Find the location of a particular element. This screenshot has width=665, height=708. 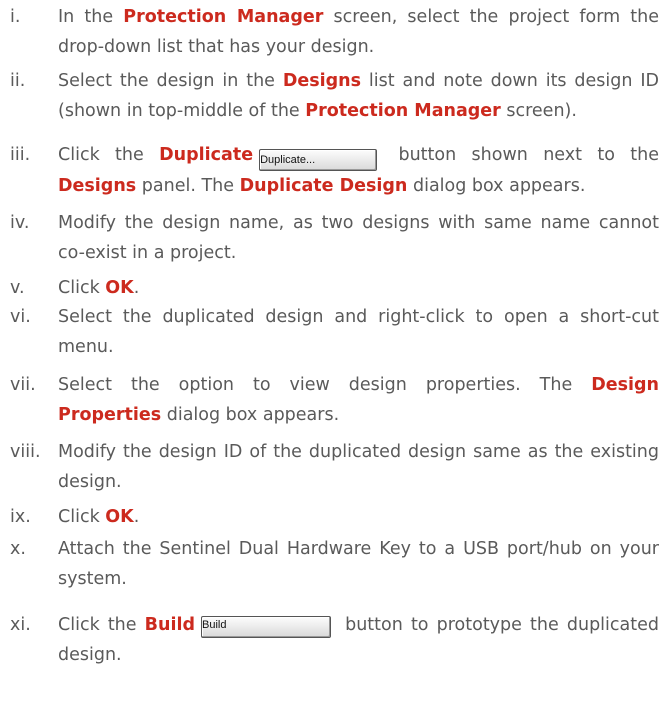

step-text-fragment: screen). is located at coordinates (538, 111).